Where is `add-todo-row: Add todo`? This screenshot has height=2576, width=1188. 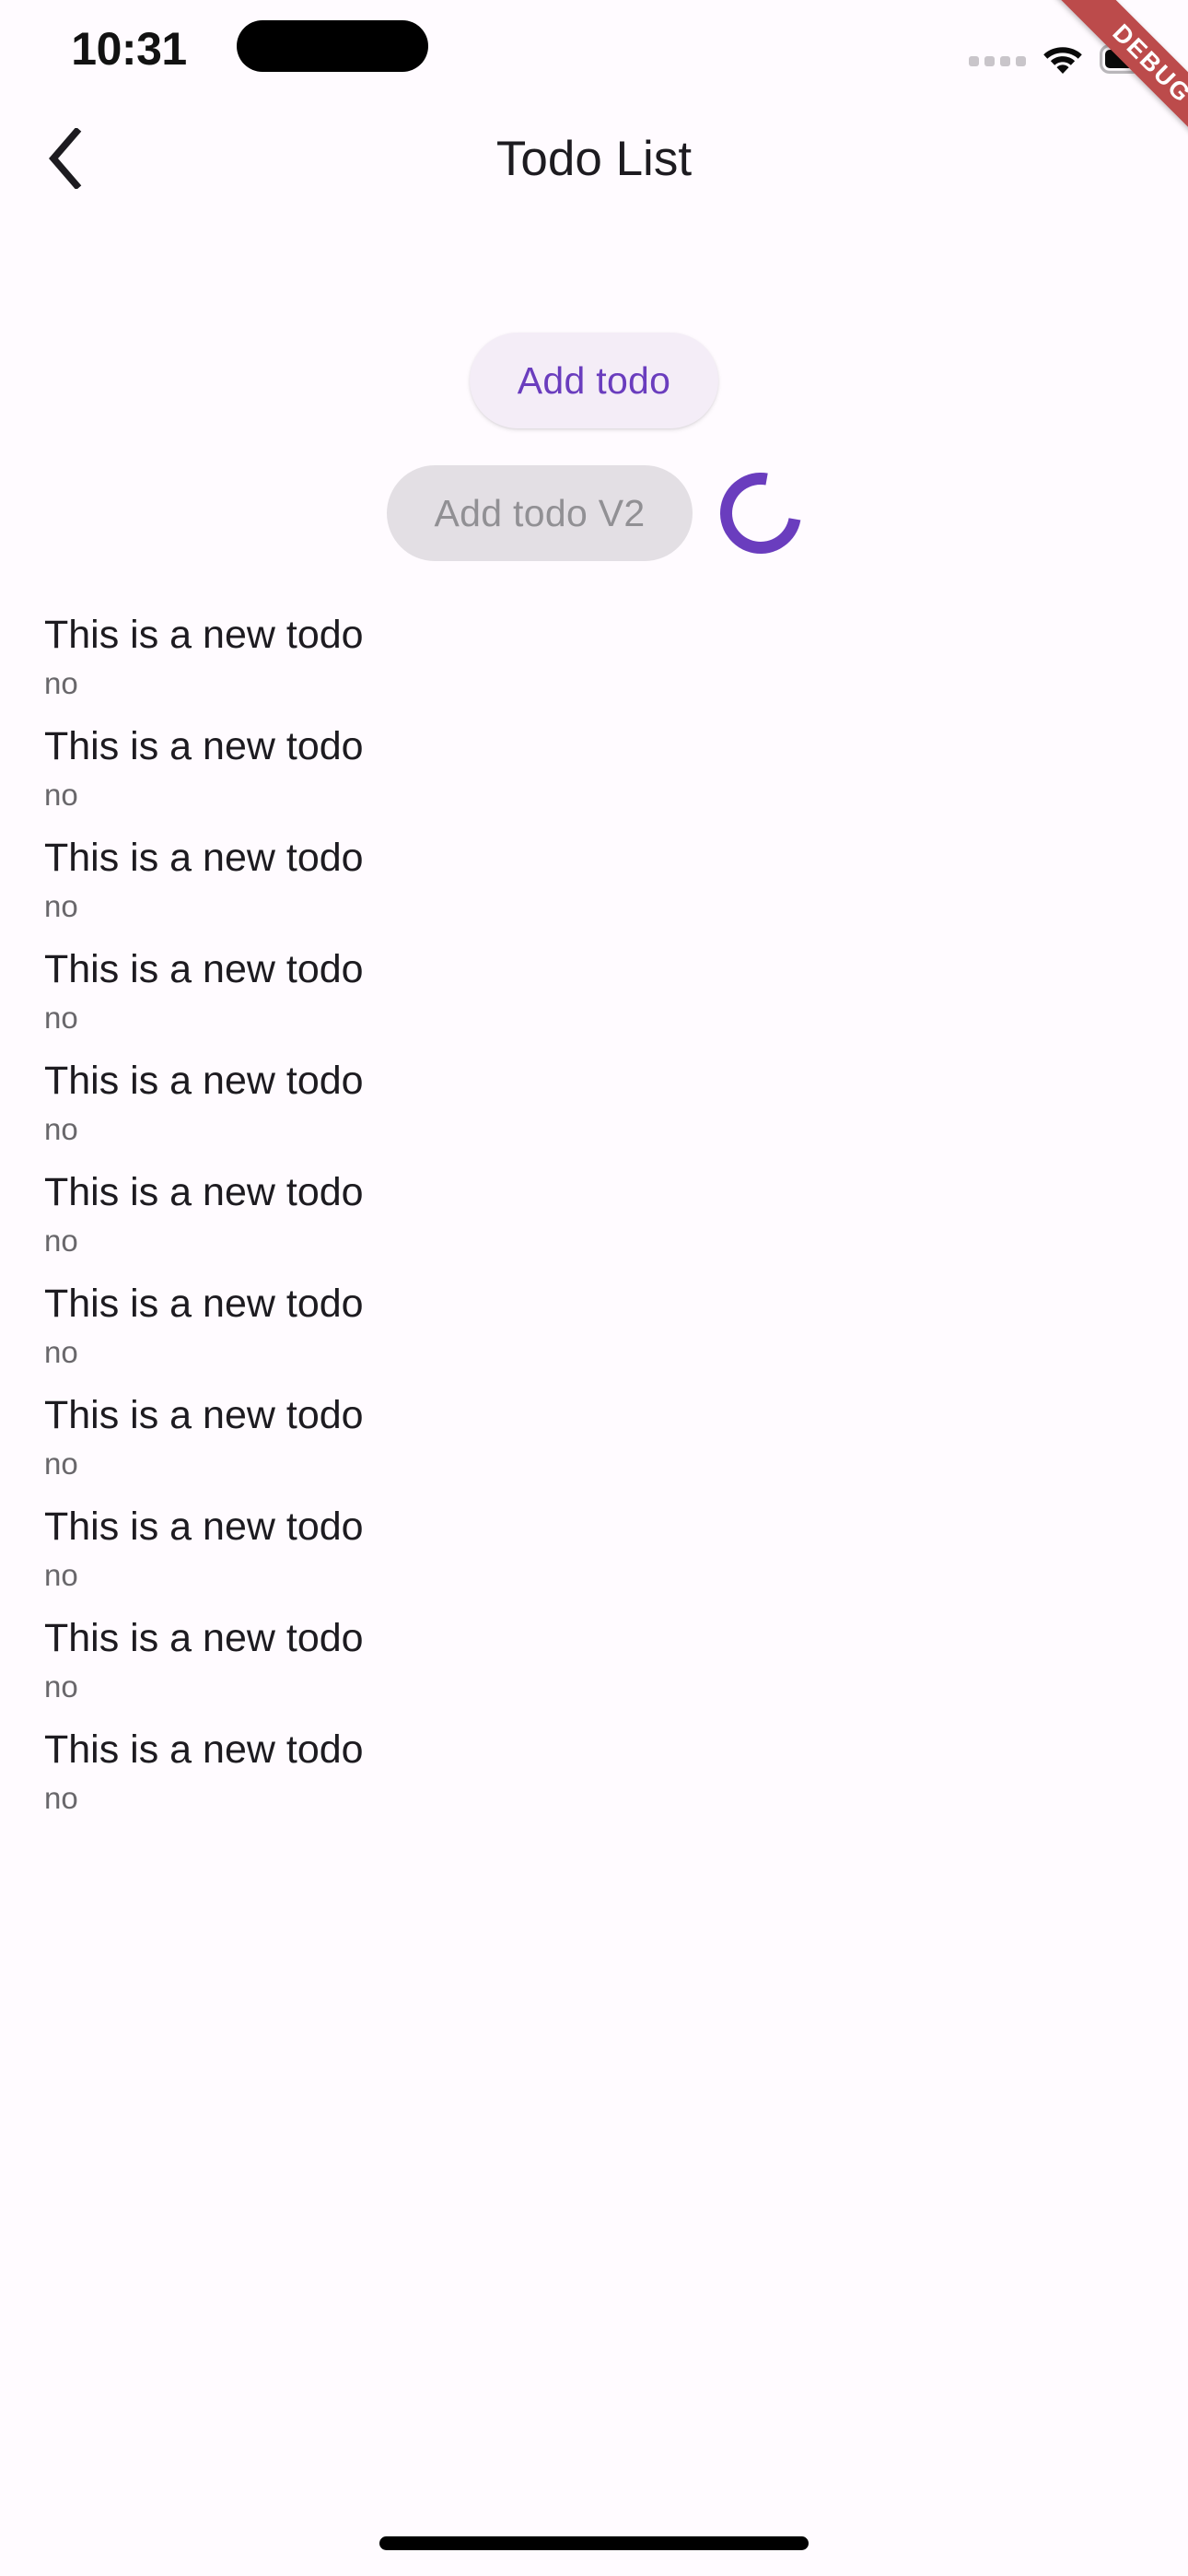 add-todo-row: Add todo is located at coordinates (594, 380).